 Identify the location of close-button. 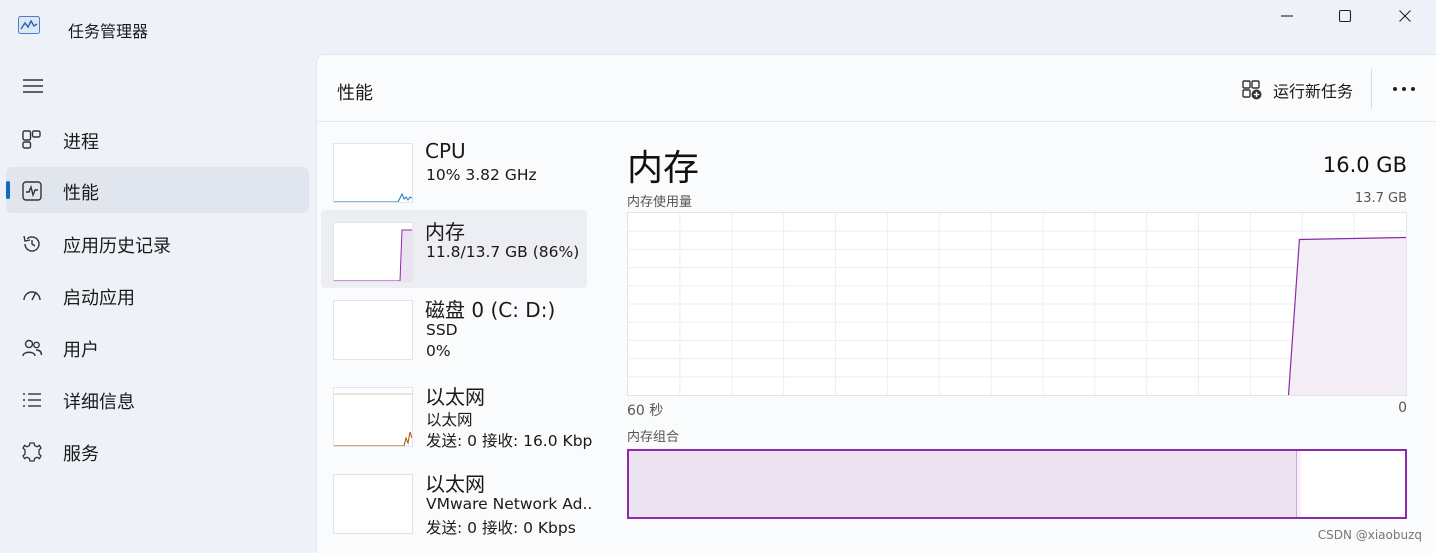
(1405, 16).